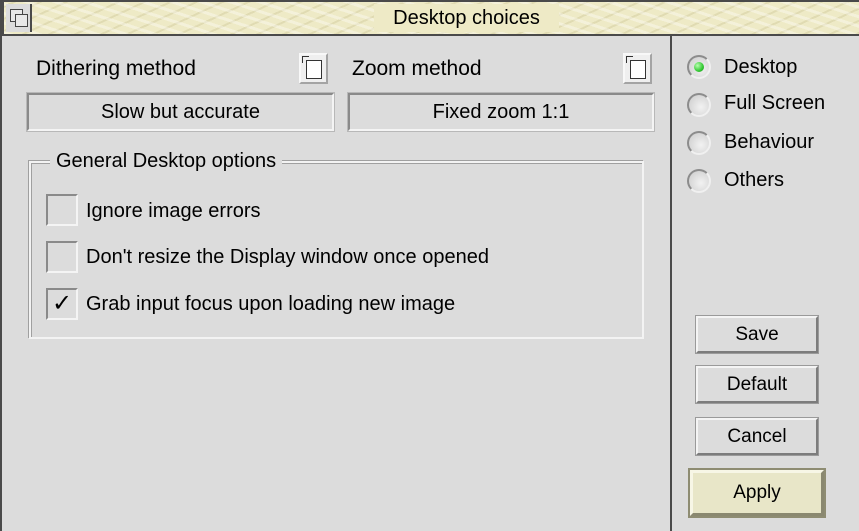 The height and width of the screenshot is (531, 859). Describe the element at coordinates (760, 67) in the screenshot. I see `radio-desktop-label: Desktop` at that location.